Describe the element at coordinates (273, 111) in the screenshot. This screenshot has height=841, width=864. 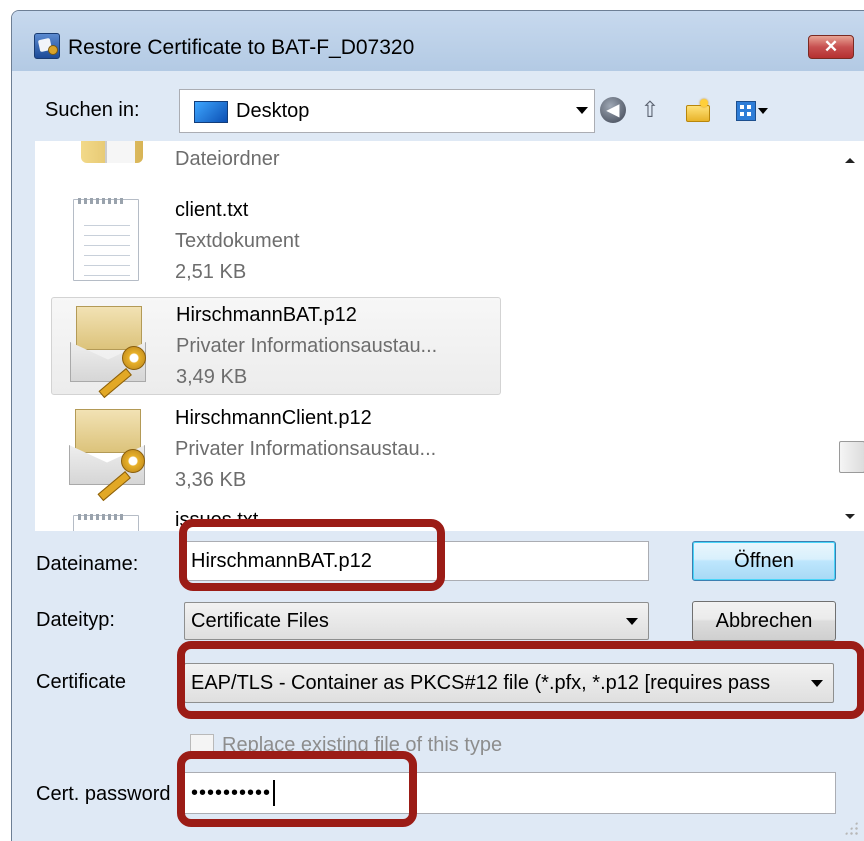
I see `look-in-value: Desktop` at that location.